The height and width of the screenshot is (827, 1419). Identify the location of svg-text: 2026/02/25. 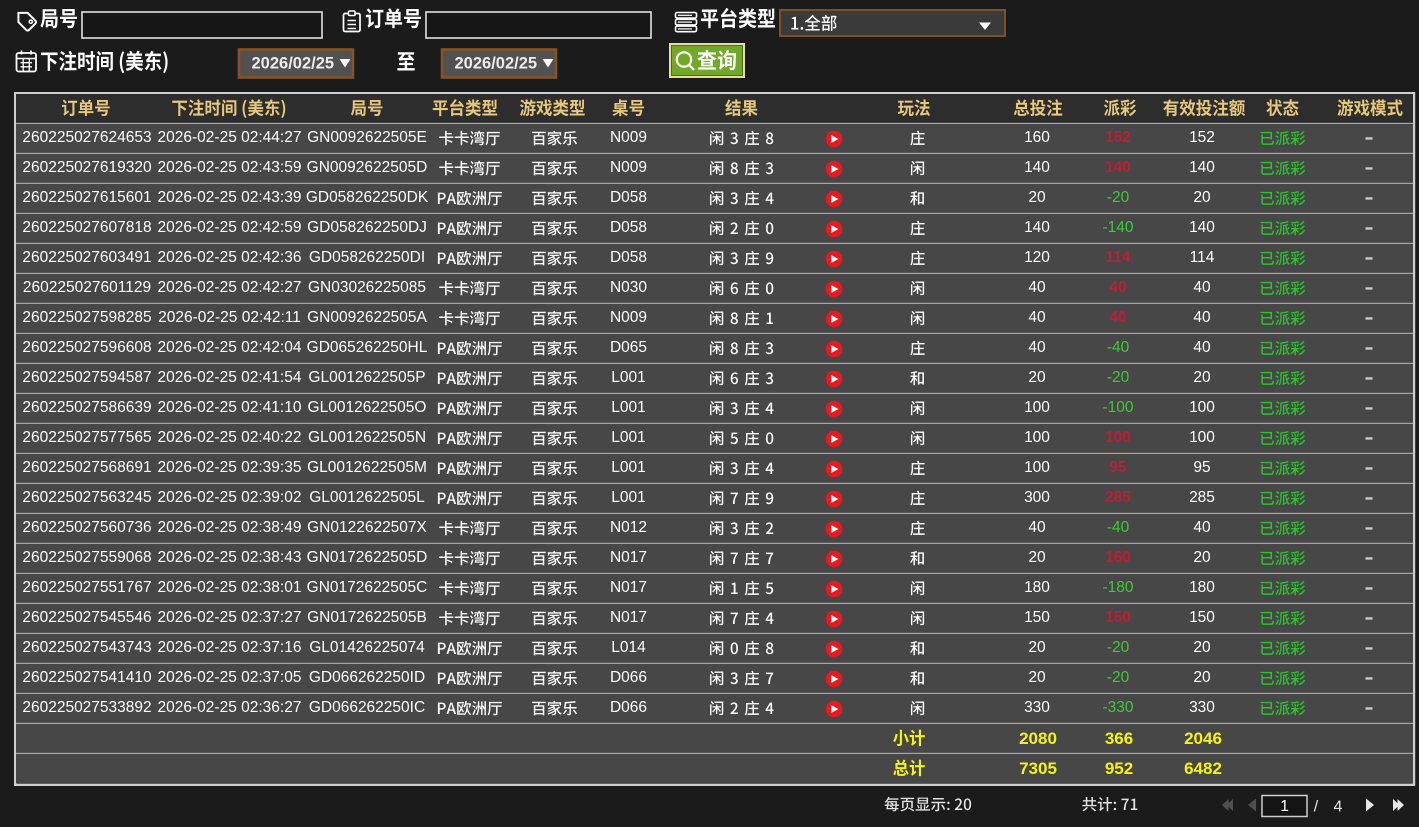
(496, 64).